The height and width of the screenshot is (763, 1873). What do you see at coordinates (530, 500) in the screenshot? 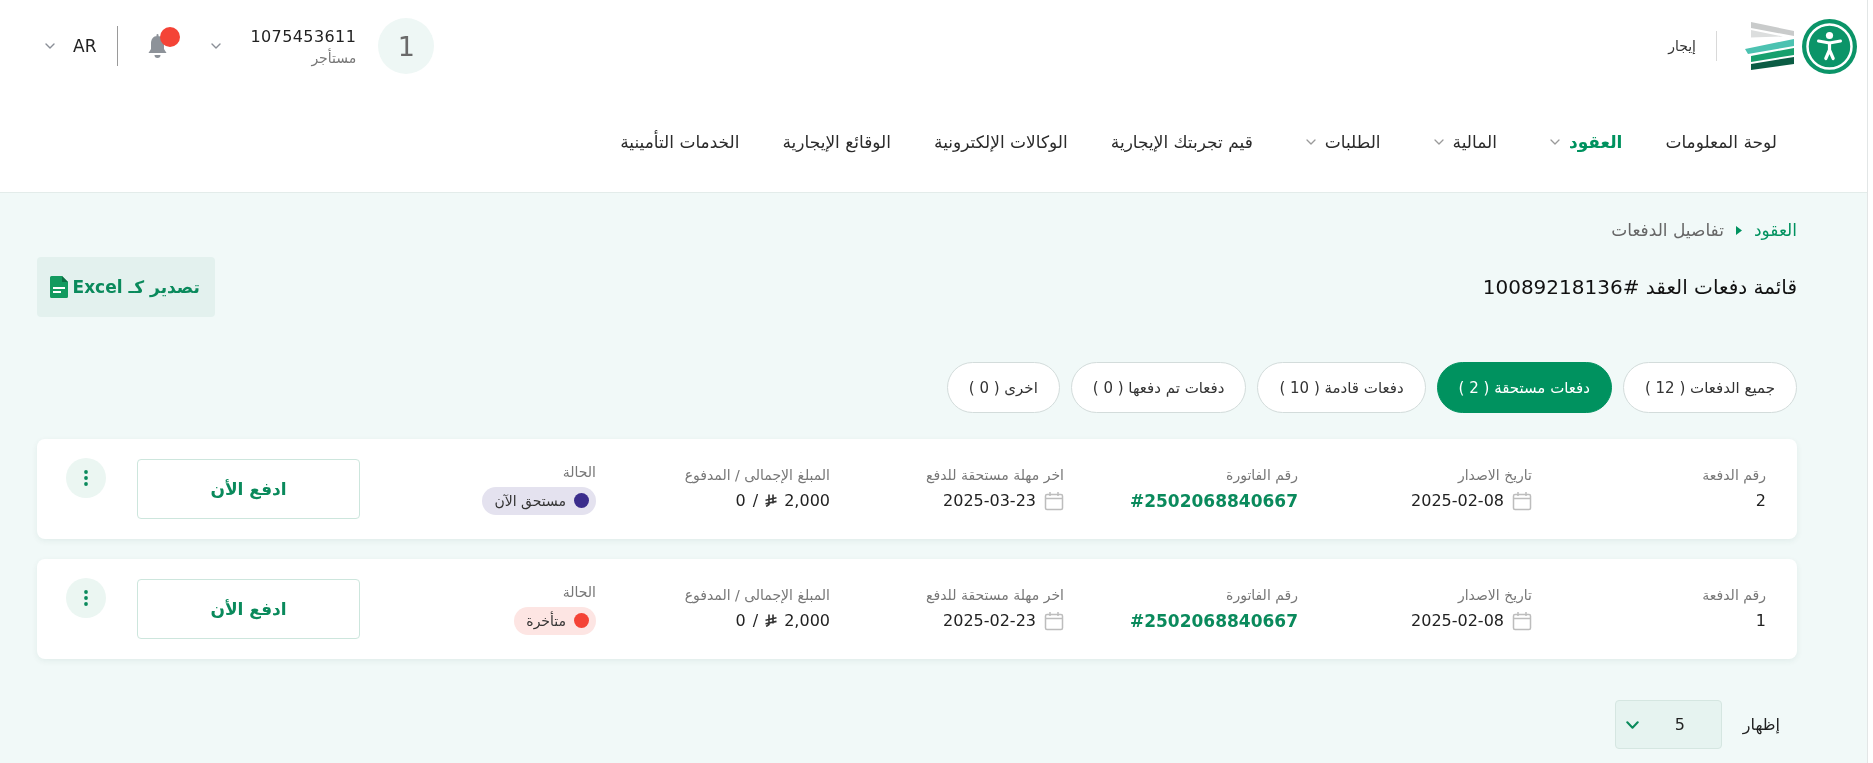
I see `status-text: مستحق الآن` at bounding box center [530, 500].